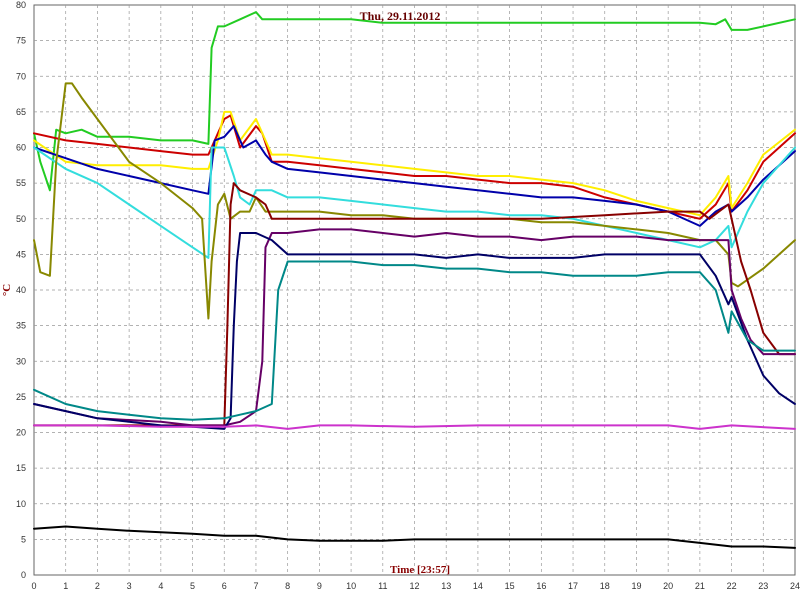  I want to click on y-tick-label: 40, so click(21, 290).